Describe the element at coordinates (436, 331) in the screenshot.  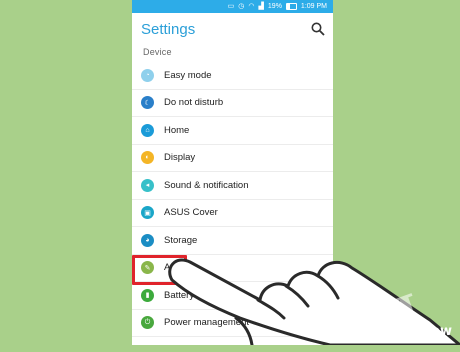
I see `wikihow-watermark-post: How` at that location.